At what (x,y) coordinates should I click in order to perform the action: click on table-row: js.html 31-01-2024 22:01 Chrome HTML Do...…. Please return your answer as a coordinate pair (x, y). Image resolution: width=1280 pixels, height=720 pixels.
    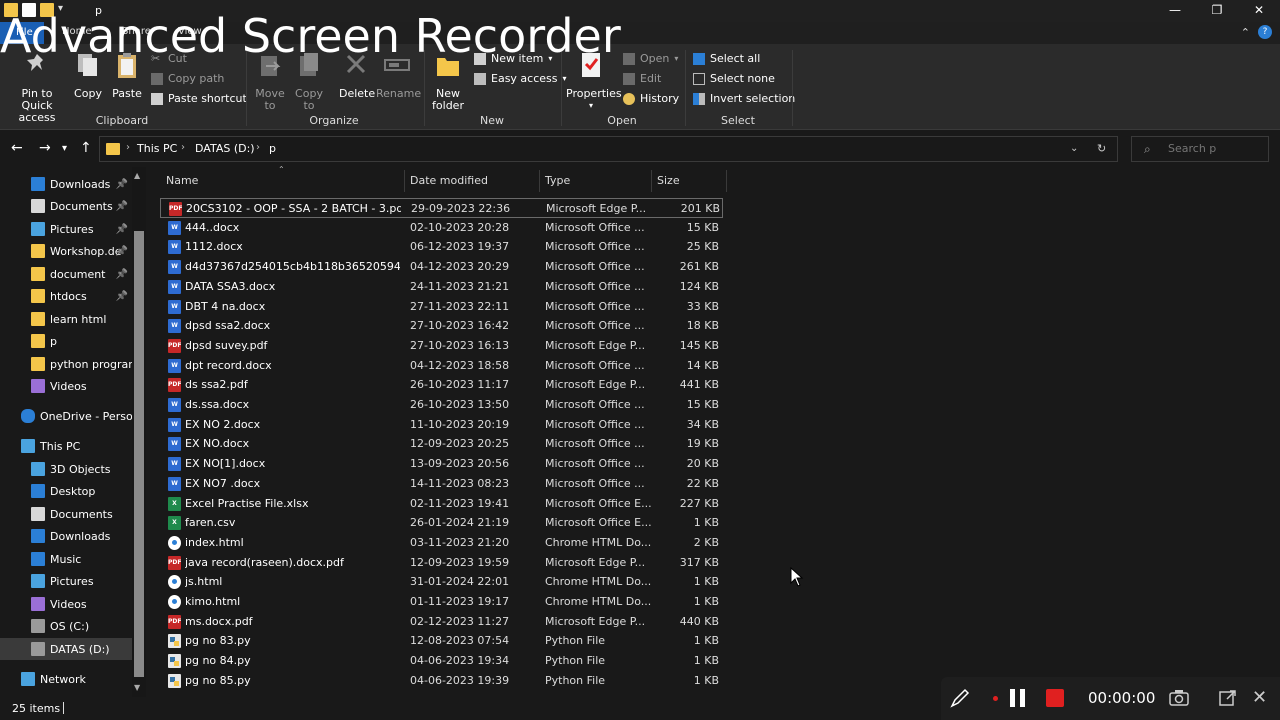
    Looking at the image, I should click on (441, 582).